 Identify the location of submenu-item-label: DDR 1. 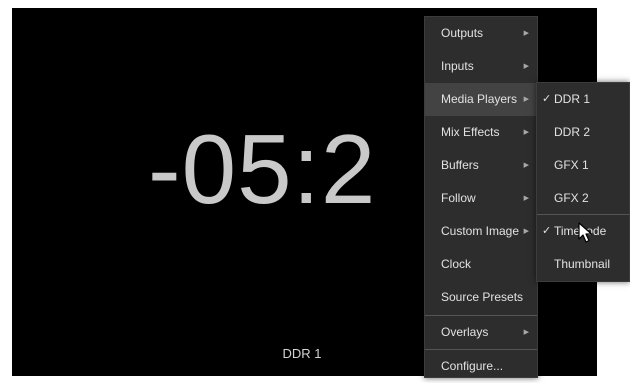
(572, 99).